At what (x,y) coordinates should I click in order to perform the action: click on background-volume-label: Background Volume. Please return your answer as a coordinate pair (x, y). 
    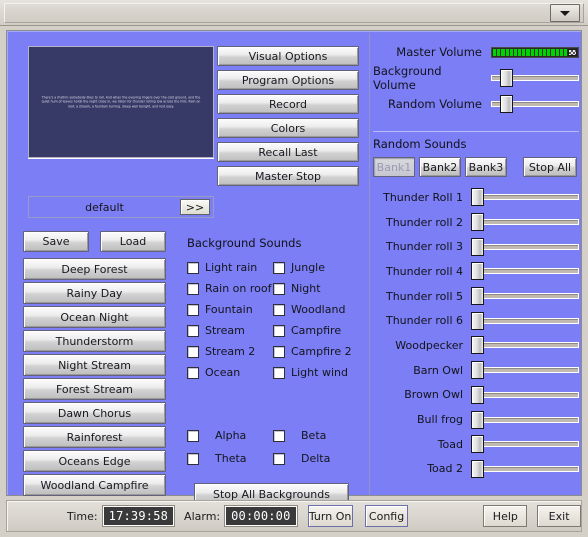
    Looking at the image, I should click on (407, 78).